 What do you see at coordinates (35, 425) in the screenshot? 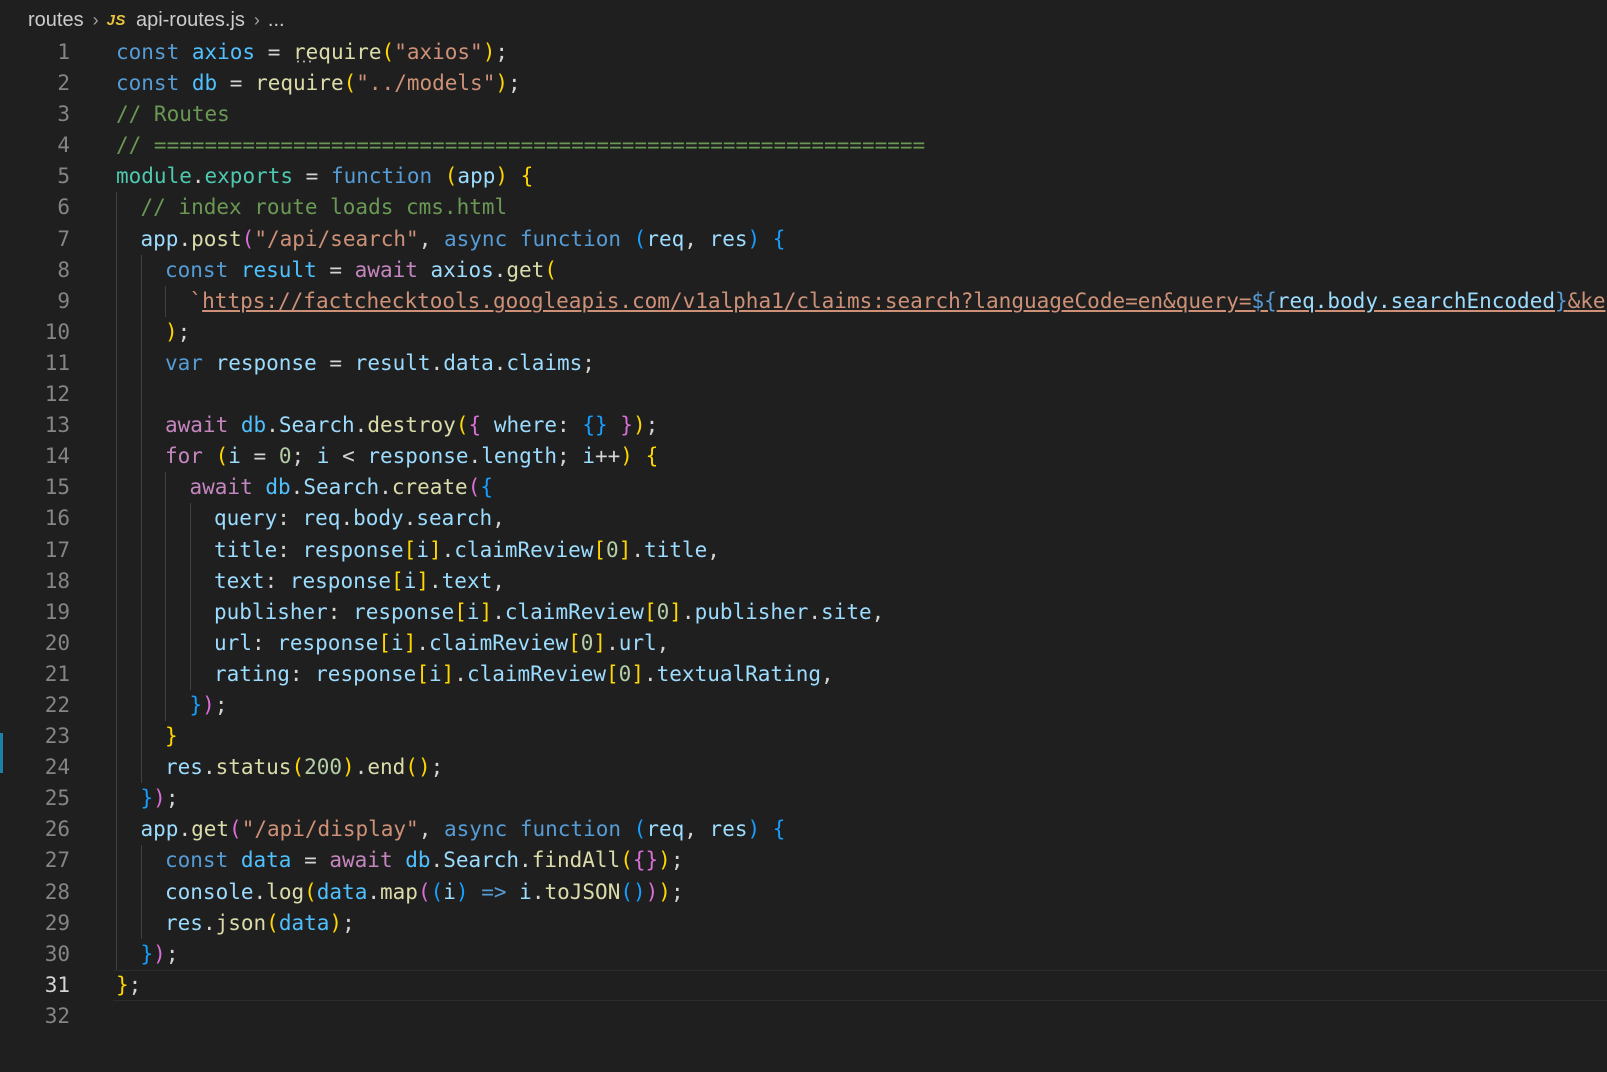
I see `line-number: 13` at bounding box center [35, 425].